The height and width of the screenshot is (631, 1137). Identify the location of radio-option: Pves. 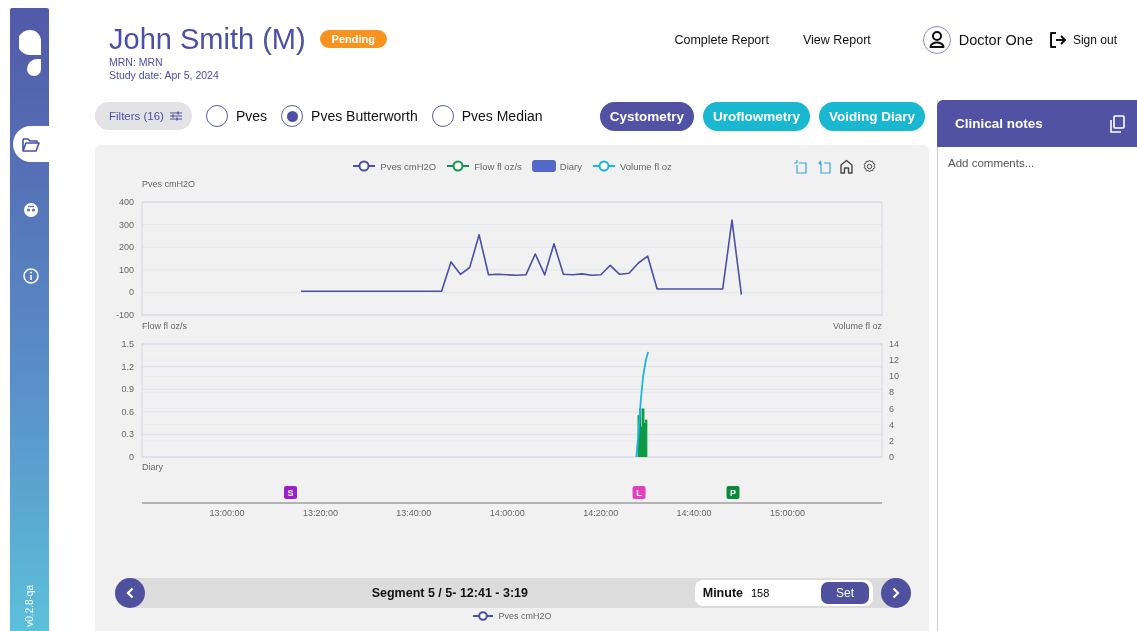
(236, 116).